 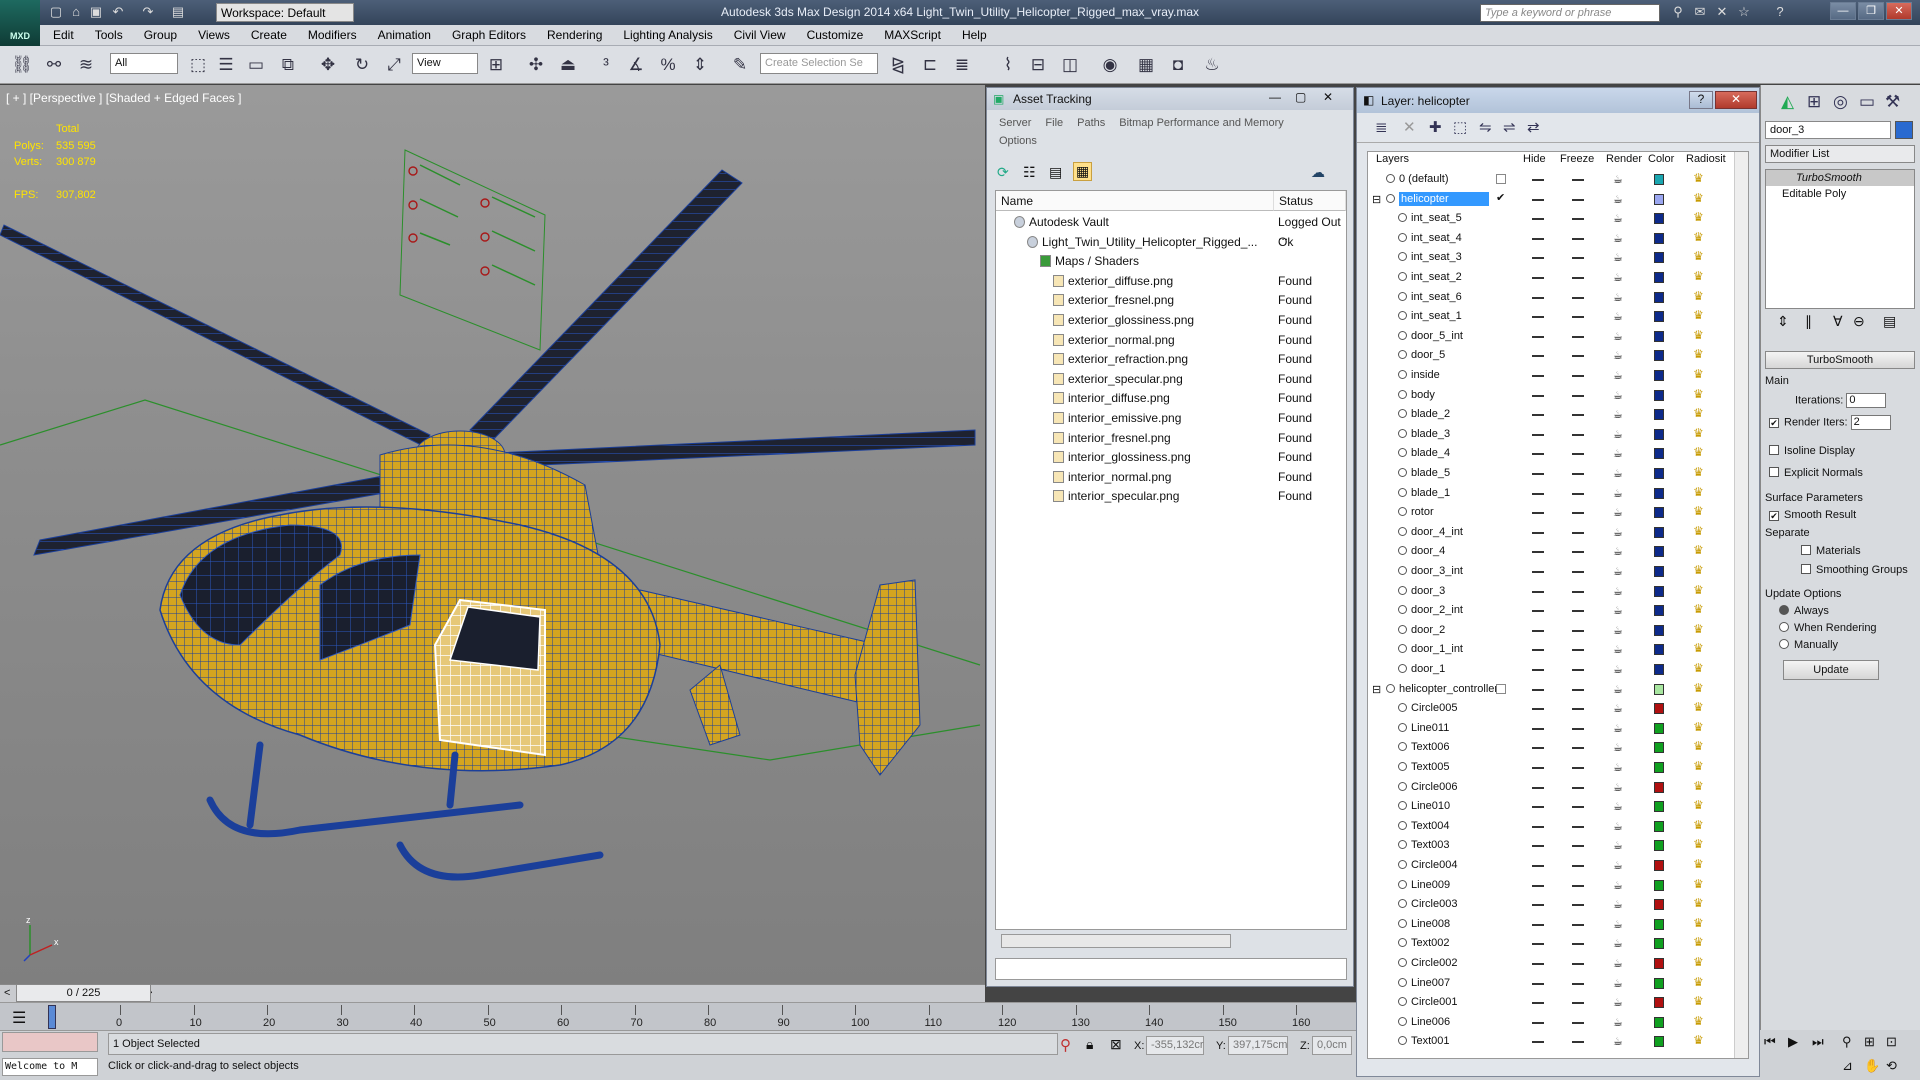 I want to click on open-file-icon: ⌂, so click(x=76, y=12).